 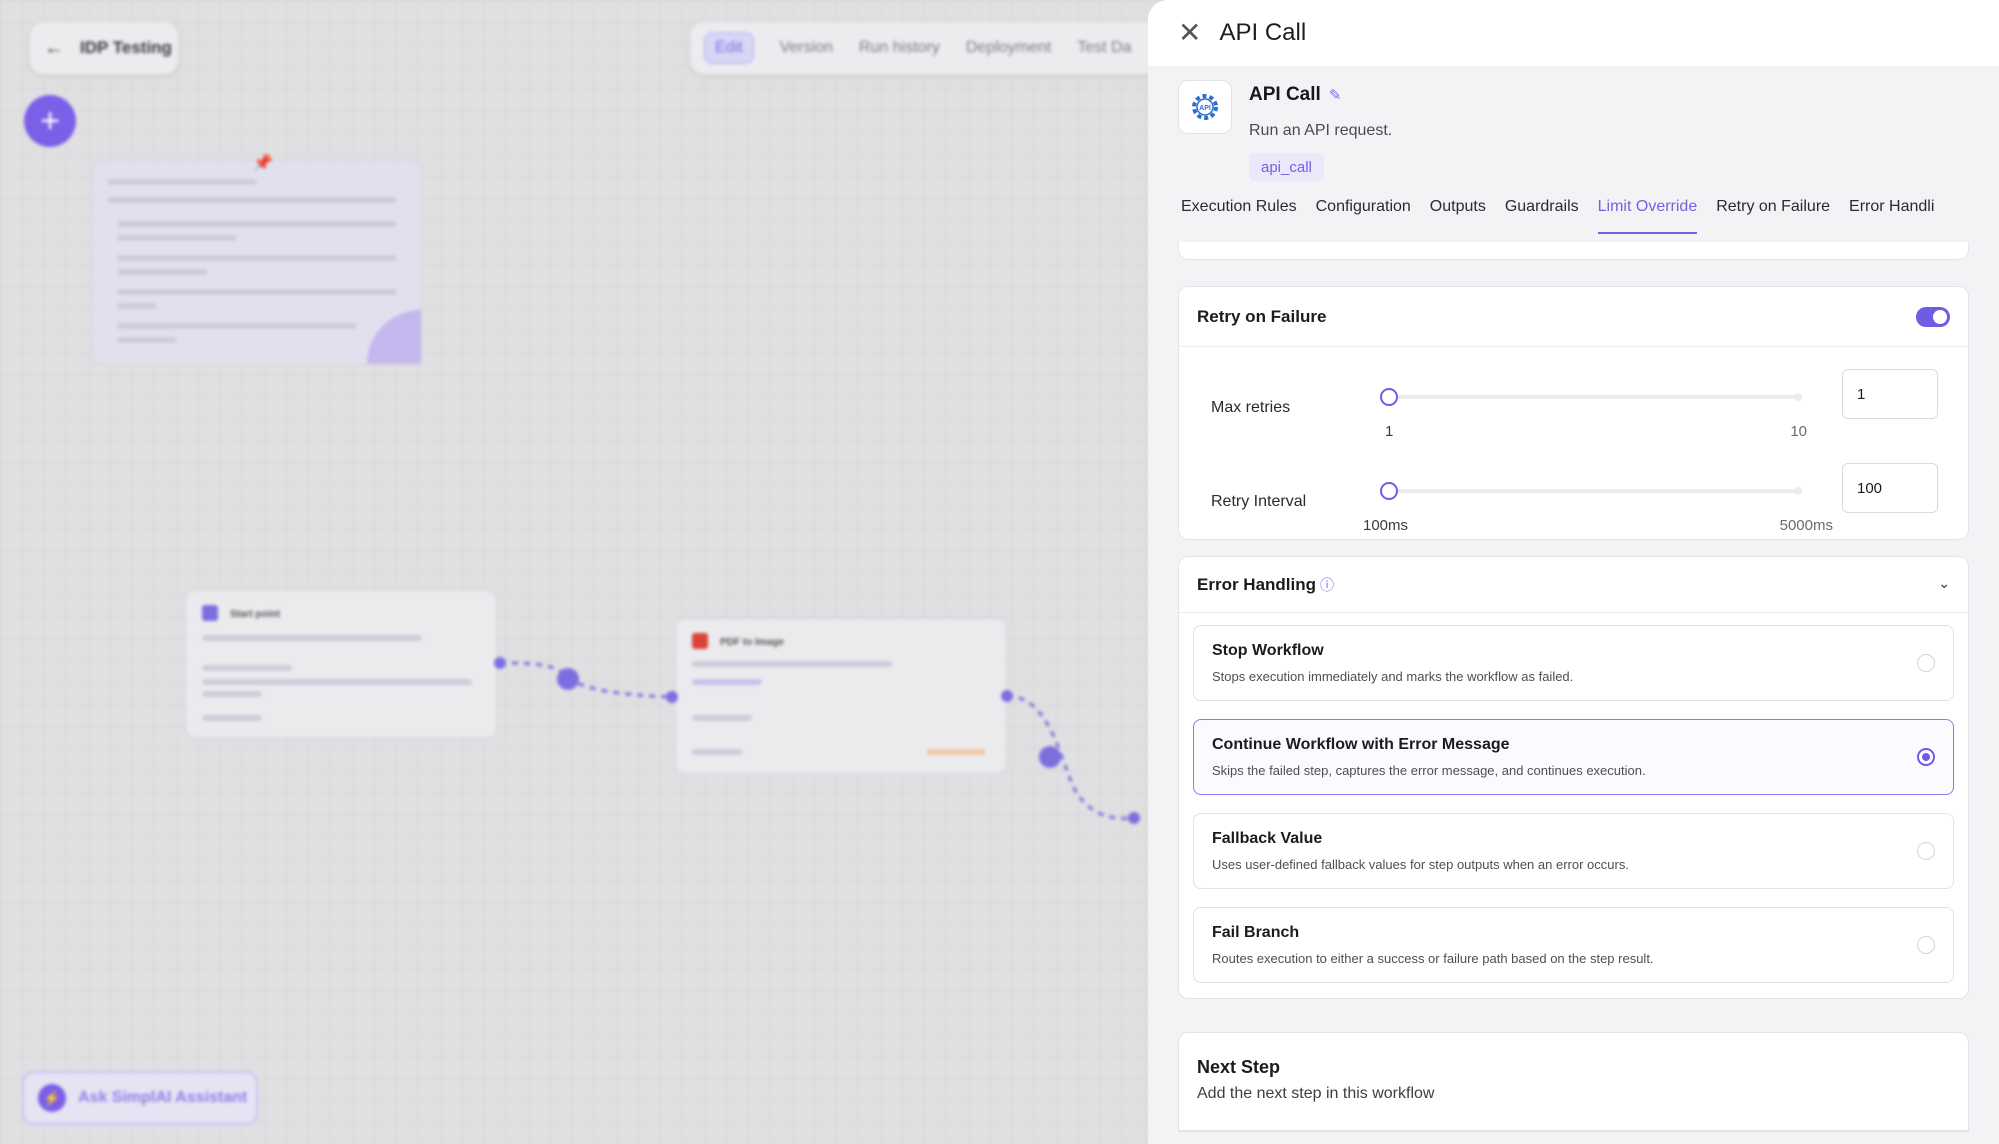 I want to click on info-icon: ⓘ, so click(x=1327, y=585).